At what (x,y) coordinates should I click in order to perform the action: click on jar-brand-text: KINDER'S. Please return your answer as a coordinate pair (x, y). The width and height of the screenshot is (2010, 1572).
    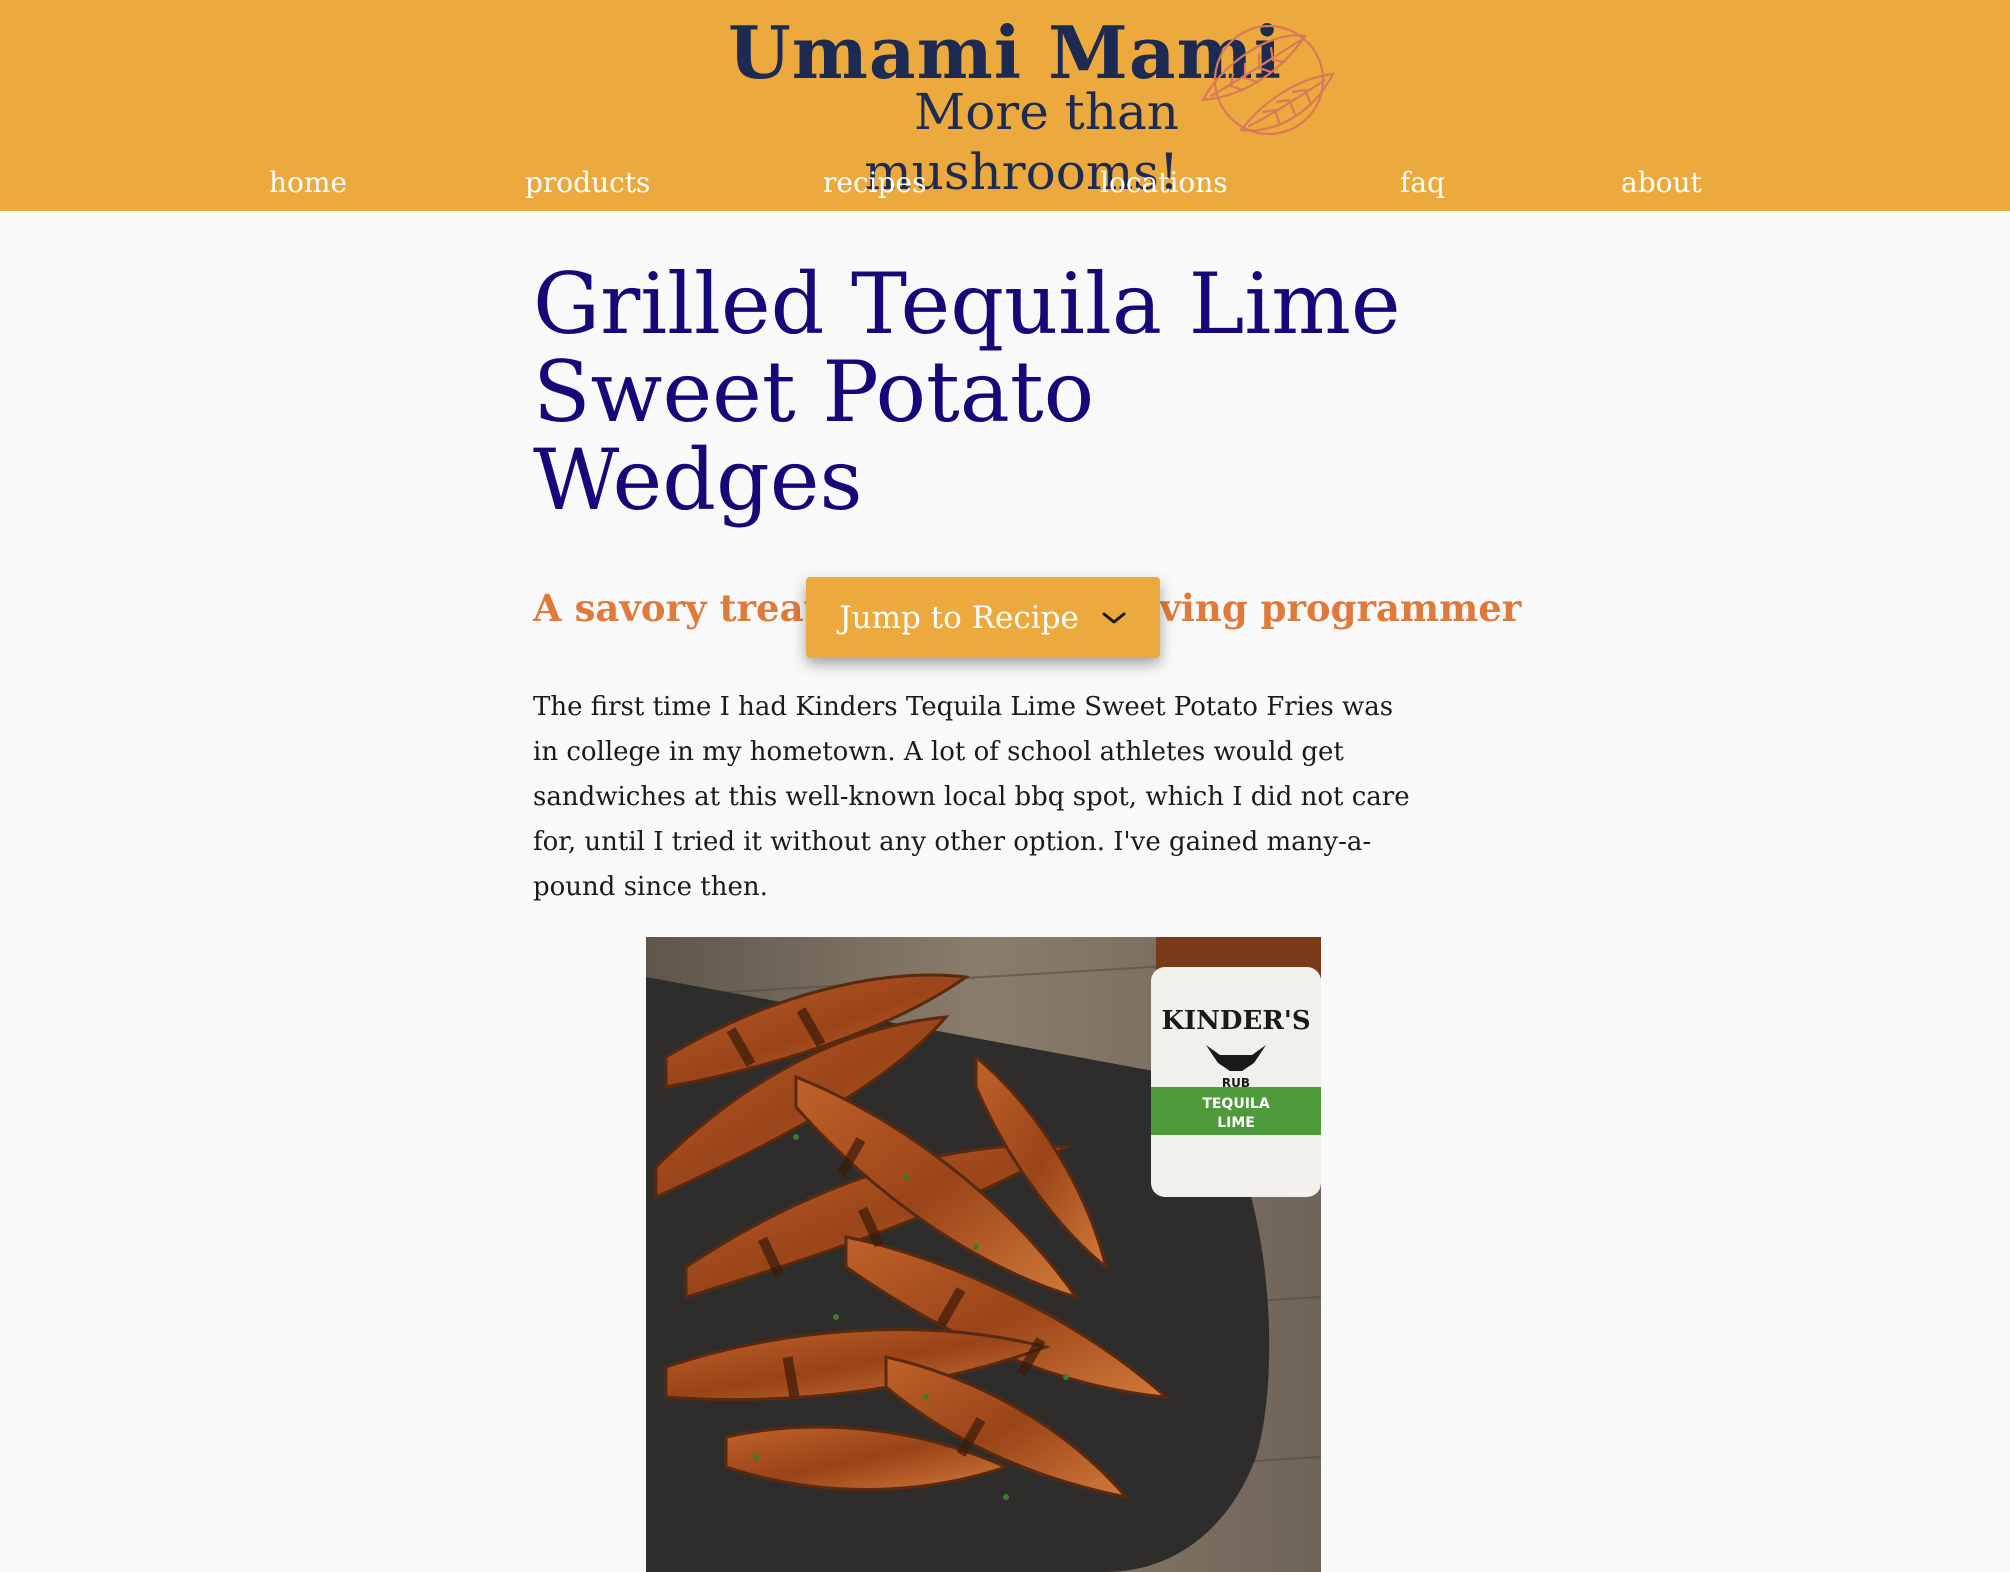
    Looking at the image, I should click on (1235, 1021).